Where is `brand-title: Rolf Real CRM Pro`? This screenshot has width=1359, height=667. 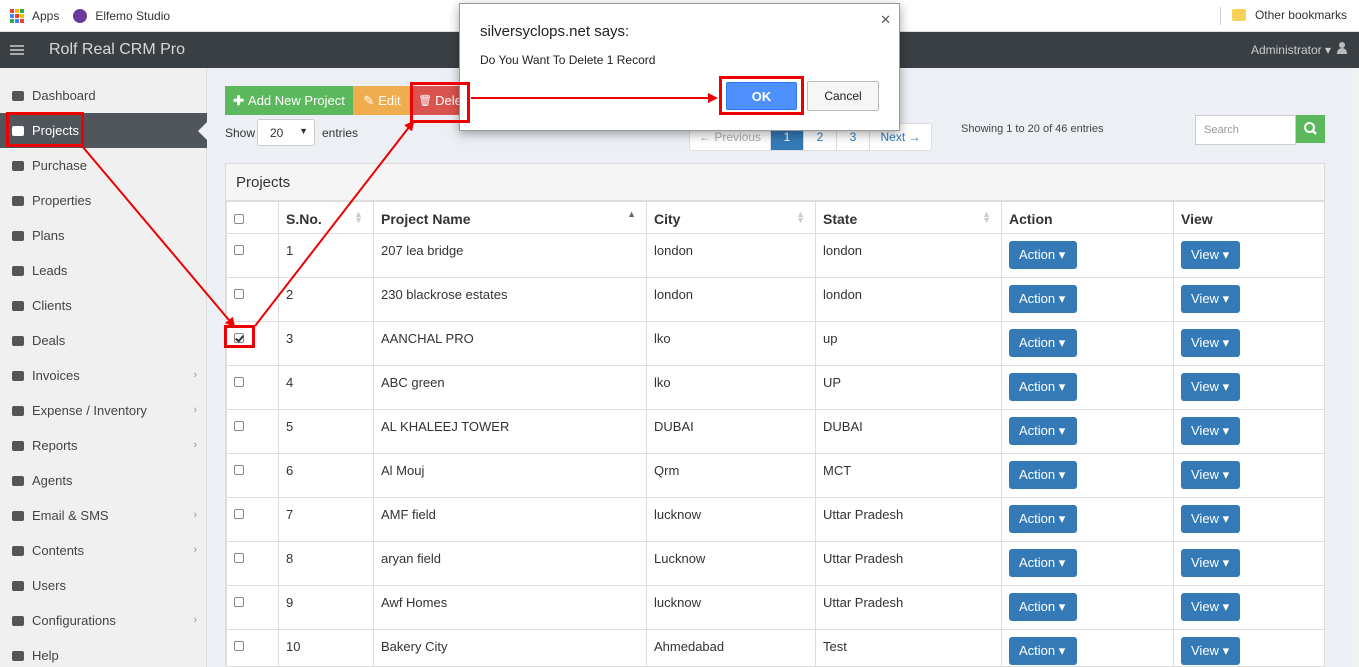
brand-title: Rolf Real CRM Pro is located at coordinates (117, 50).